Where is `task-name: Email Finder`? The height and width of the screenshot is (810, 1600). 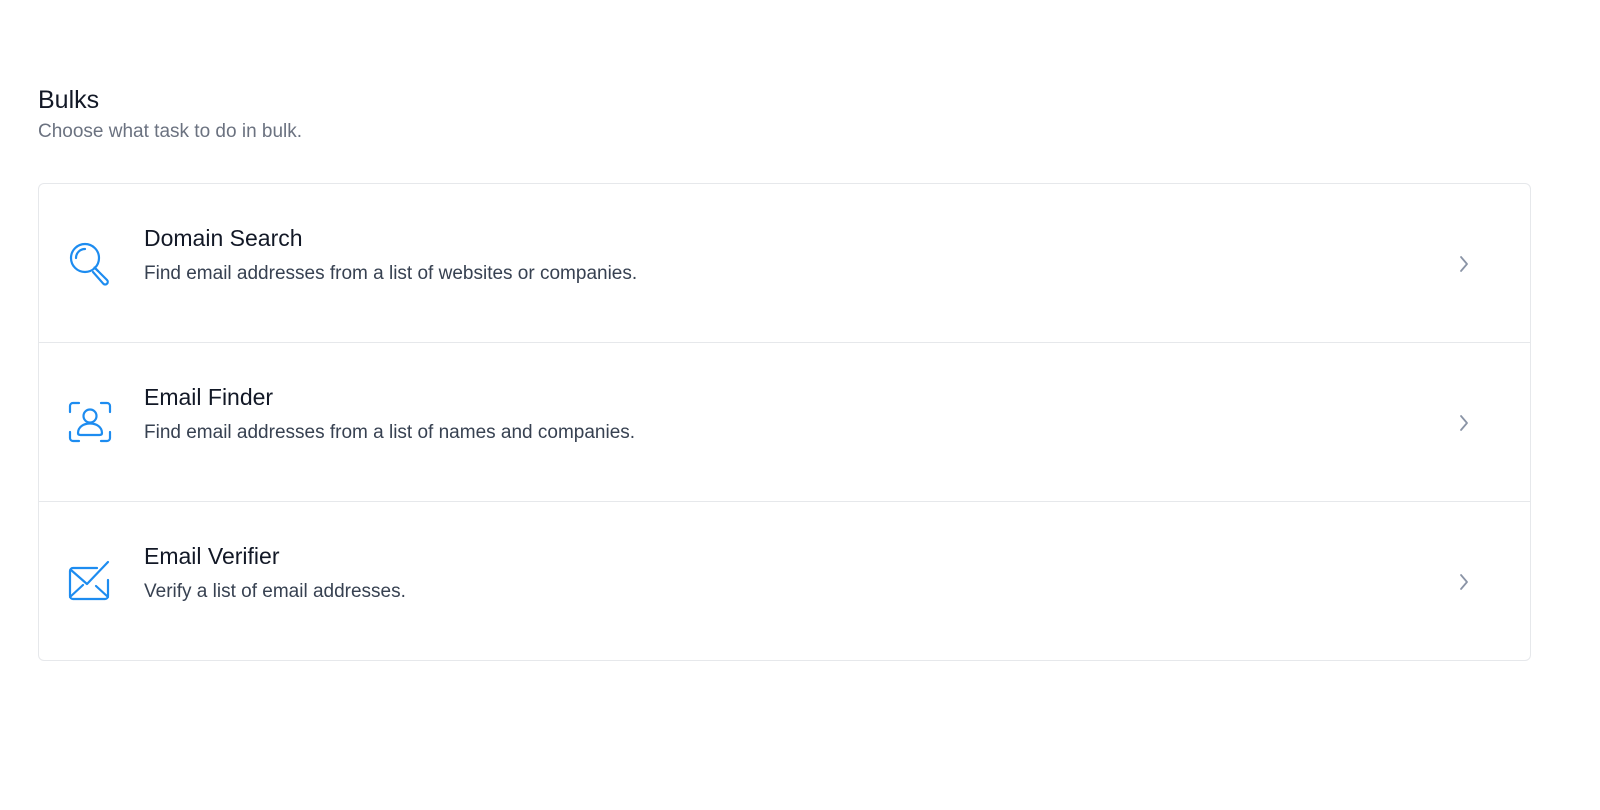 task-name: Email Finder is located at coordinates (209, 397).